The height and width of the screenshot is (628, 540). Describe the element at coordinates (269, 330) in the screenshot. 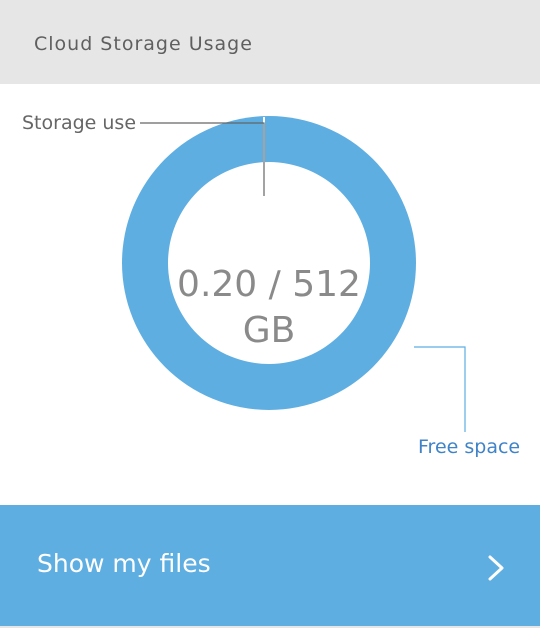

I see `usage-unit: GB` at that location.